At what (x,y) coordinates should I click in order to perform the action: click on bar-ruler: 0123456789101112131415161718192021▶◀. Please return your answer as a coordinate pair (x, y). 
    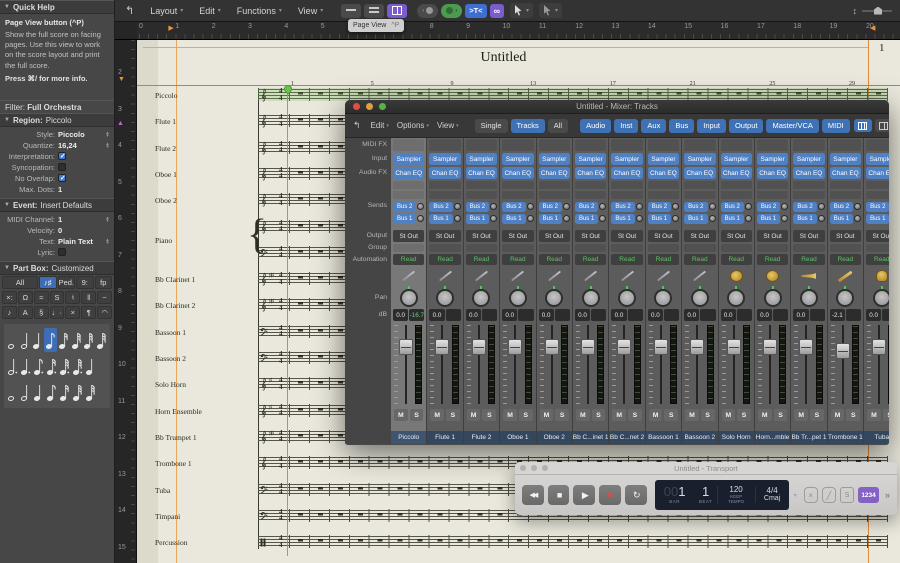
    Looking at the image, I should click on (518, 31).